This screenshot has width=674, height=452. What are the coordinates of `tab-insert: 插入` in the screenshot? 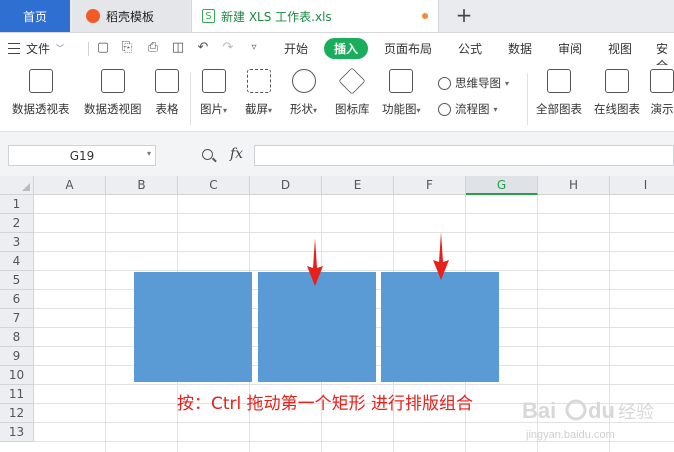 It's located at (346, 48).